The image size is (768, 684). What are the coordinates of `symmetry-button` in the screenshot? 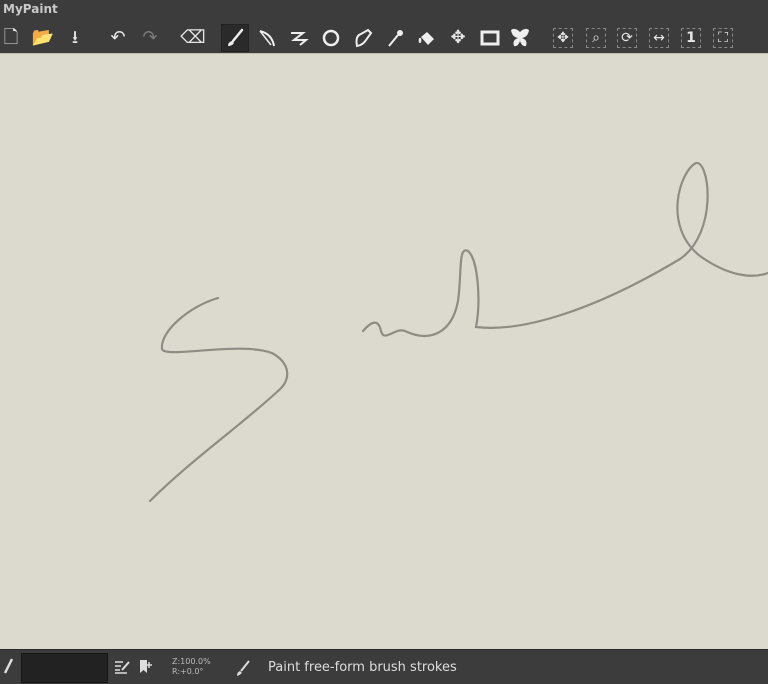 It's located at (520, 38).